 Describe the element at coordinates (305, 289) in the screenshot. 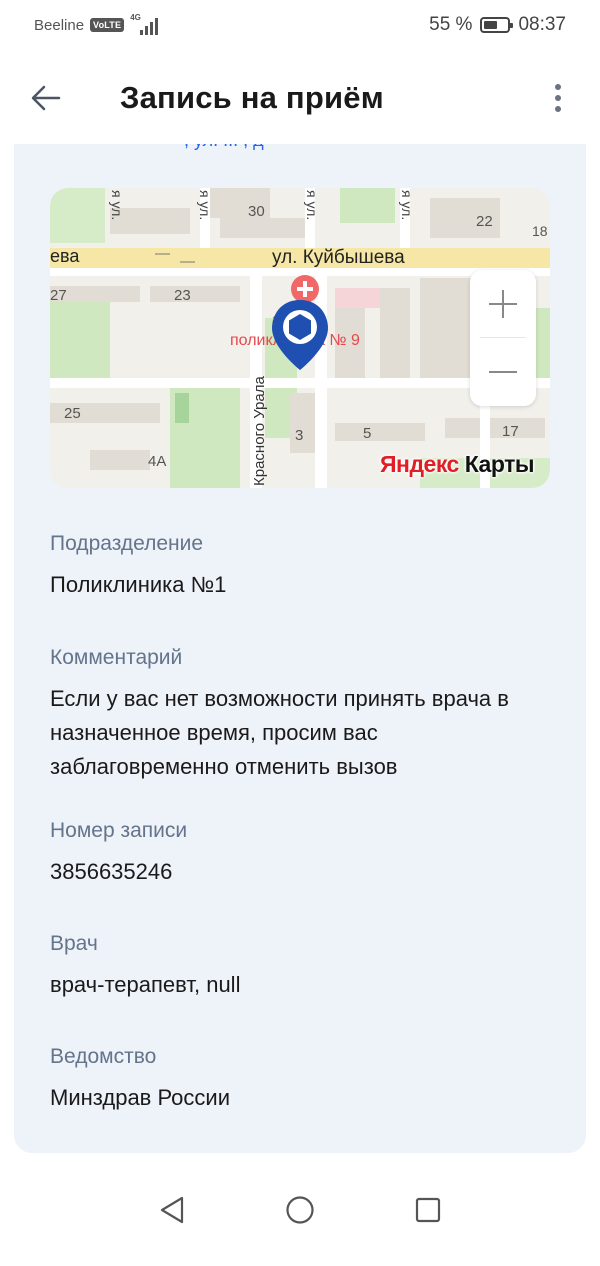

I see `medical-cross-icon` at that location.